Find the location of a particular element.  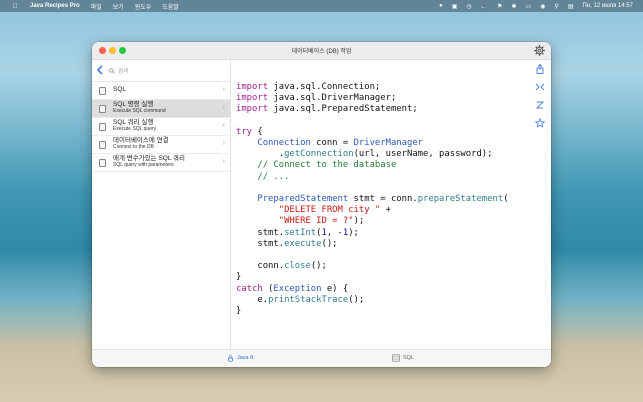

tab-java: Java 8 is located at coordinates (240, 358).